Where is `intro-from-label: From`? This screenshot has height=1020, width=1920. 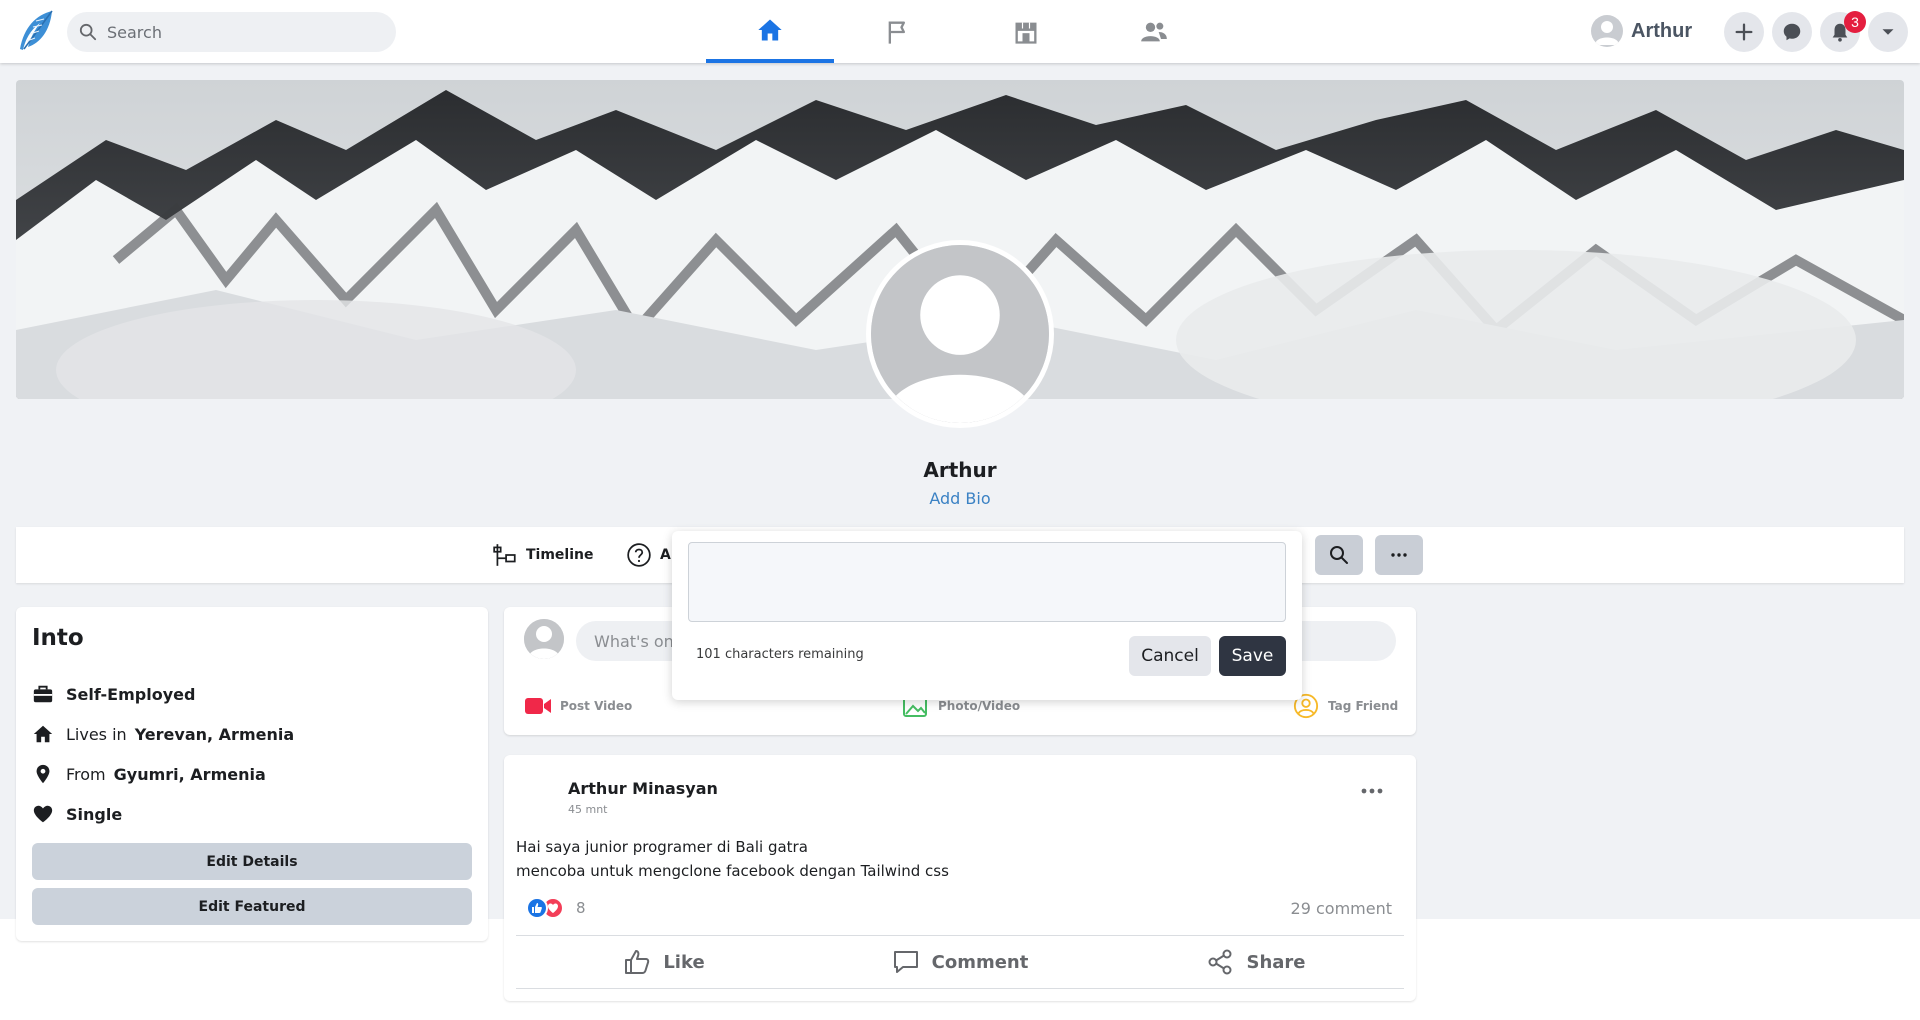 intro-from-label: From is located at coordinates (86, 774).